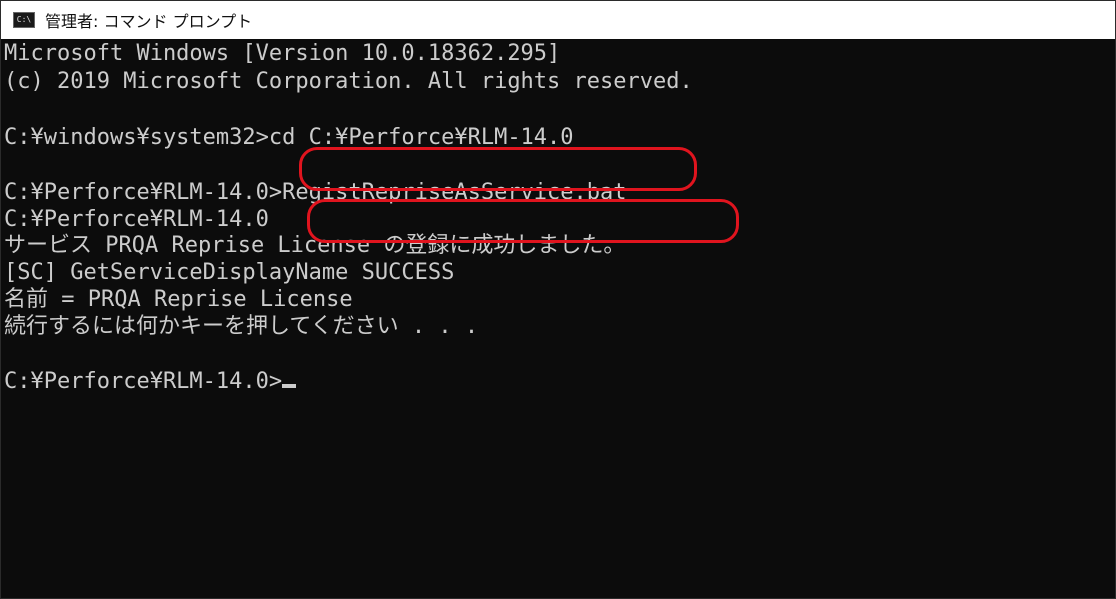  Describe the element at coordinates (229, 272) in the screenshot. I see `console-line-sc-success: [SC] GetServiceDisplayName SUCCESS` at that location.